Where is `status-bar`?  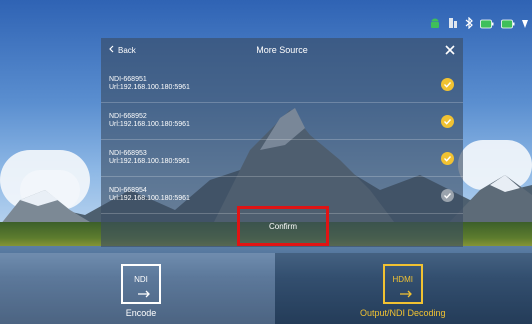
status-bar is located at coordinates (478, 25).